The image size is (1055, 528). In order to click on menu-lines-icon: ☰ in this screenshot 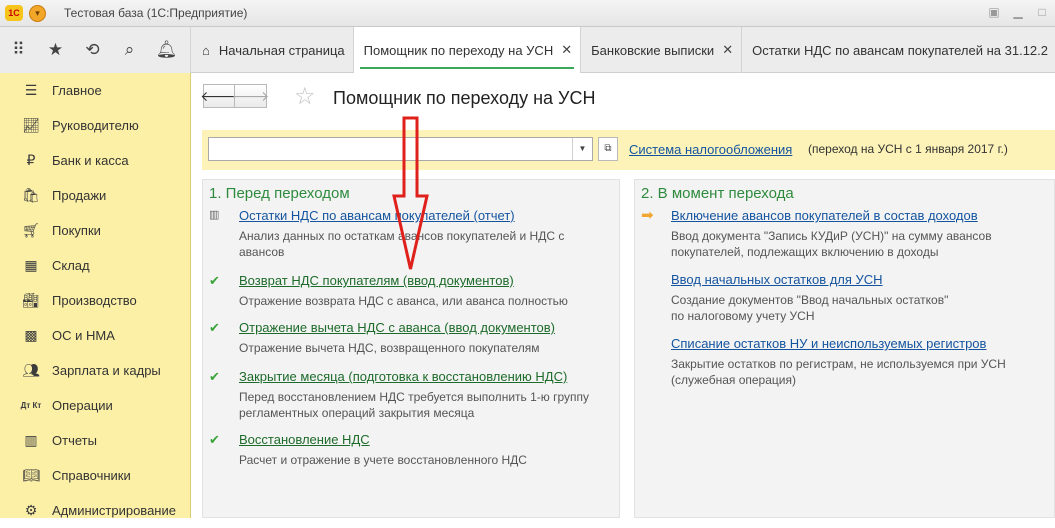, I will do `click(31, 90)`.